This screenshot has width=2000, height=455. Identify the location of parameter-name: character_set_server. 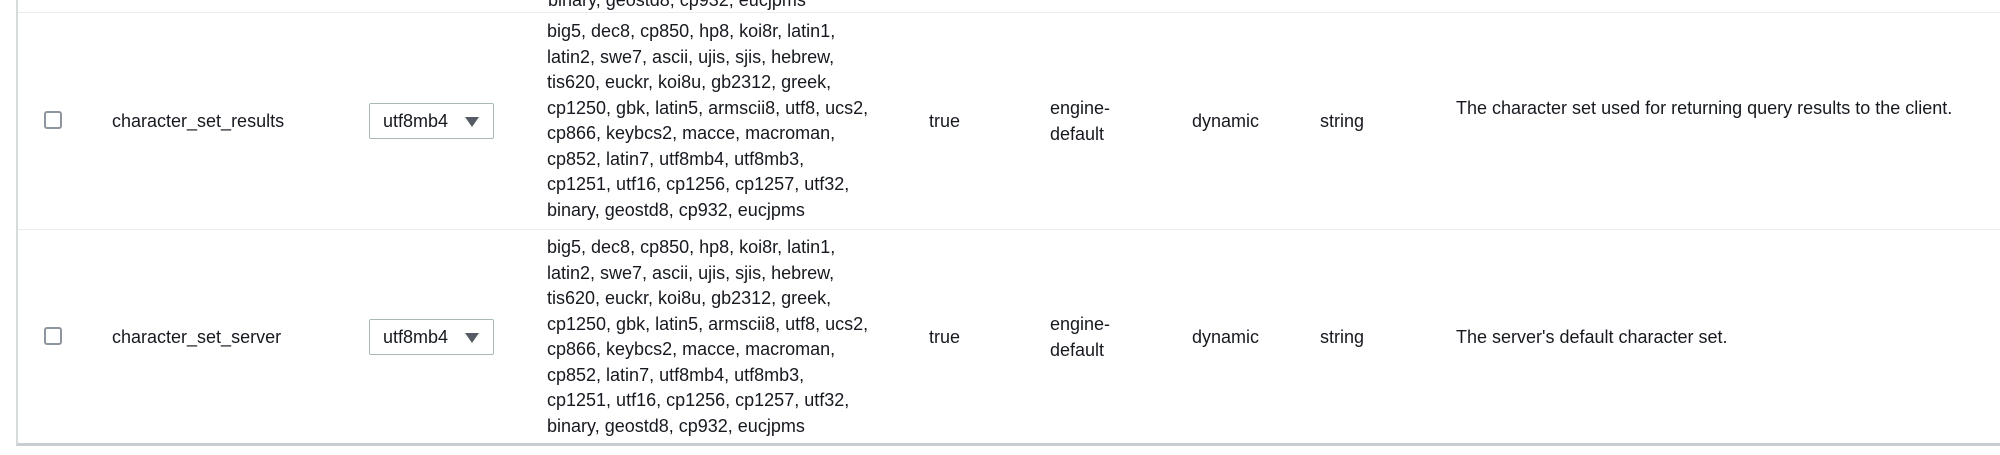
(197, 337).